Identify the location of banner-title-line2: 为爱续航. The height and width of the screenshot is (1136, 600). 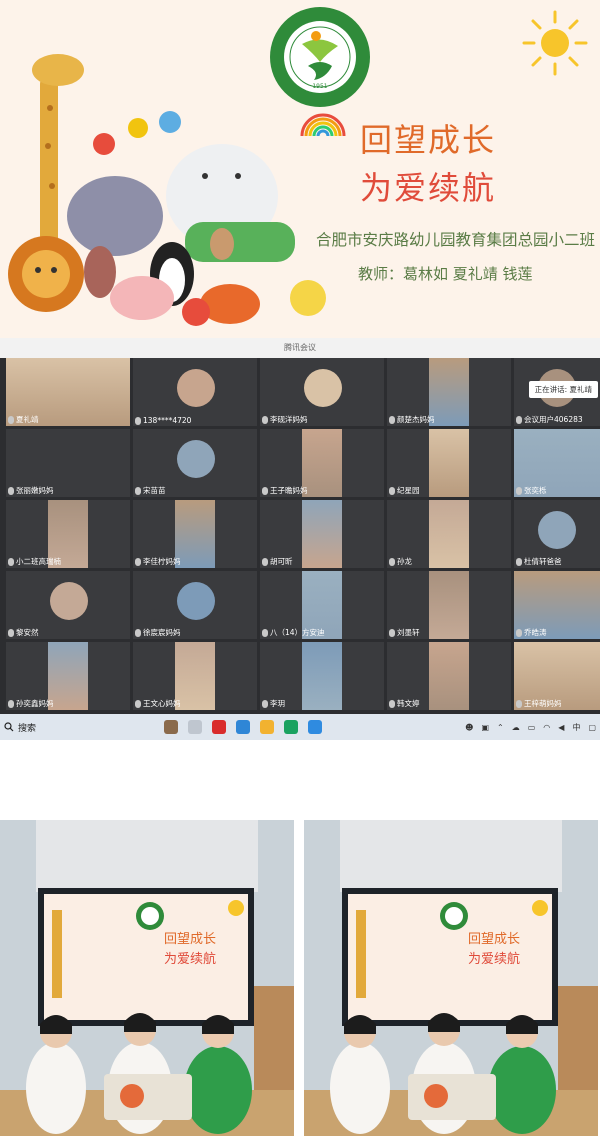
(428, 188).